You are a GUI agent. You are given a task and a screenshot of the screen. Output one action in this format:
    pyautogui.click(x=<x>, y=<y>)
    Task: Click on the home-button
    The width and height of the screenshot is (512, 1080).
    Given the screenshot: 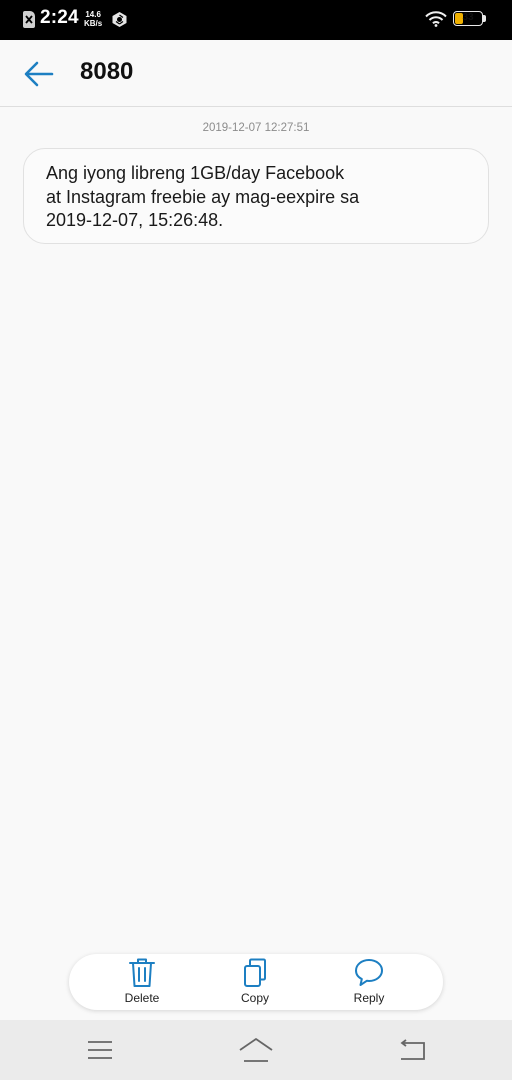 What is the action you would take?
    pyautogui.click(x=256, y=1050)
    